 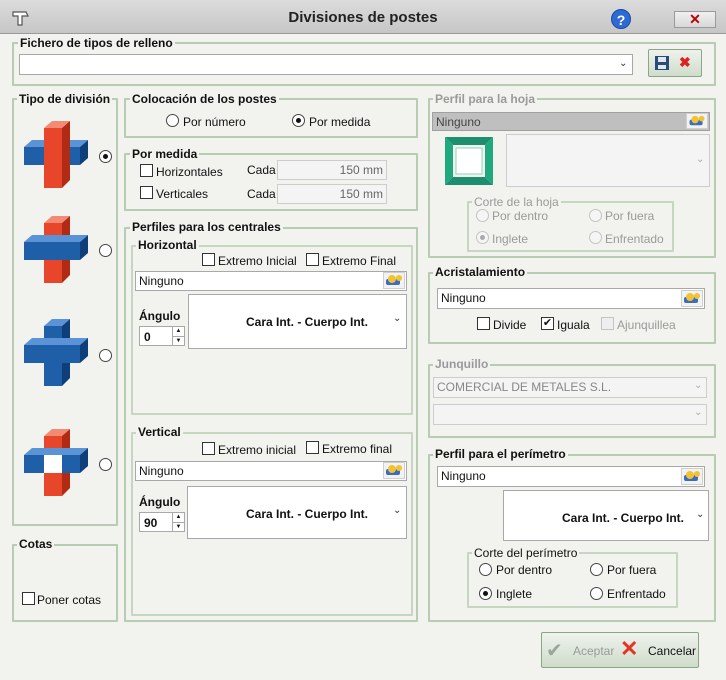 I want to click on delete-icon: ✖, so click(x=685, y=62).